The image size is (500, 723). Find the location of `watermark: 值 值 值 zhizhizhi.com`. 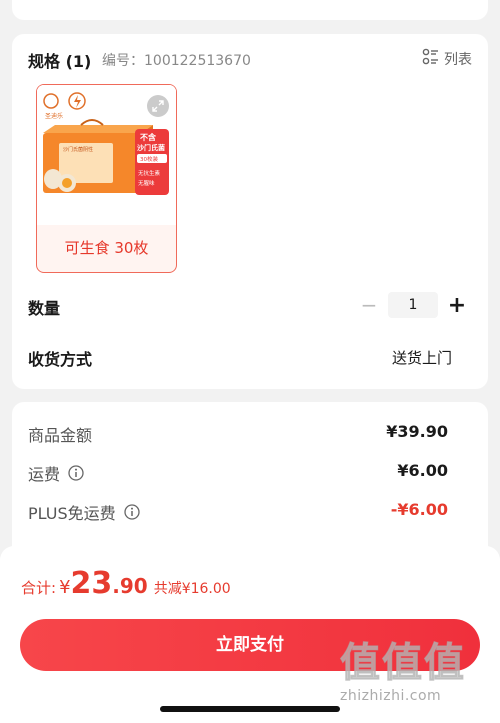

watermark: 值 值 值 zhizhizhi.com is located at coordinates (418, 680).